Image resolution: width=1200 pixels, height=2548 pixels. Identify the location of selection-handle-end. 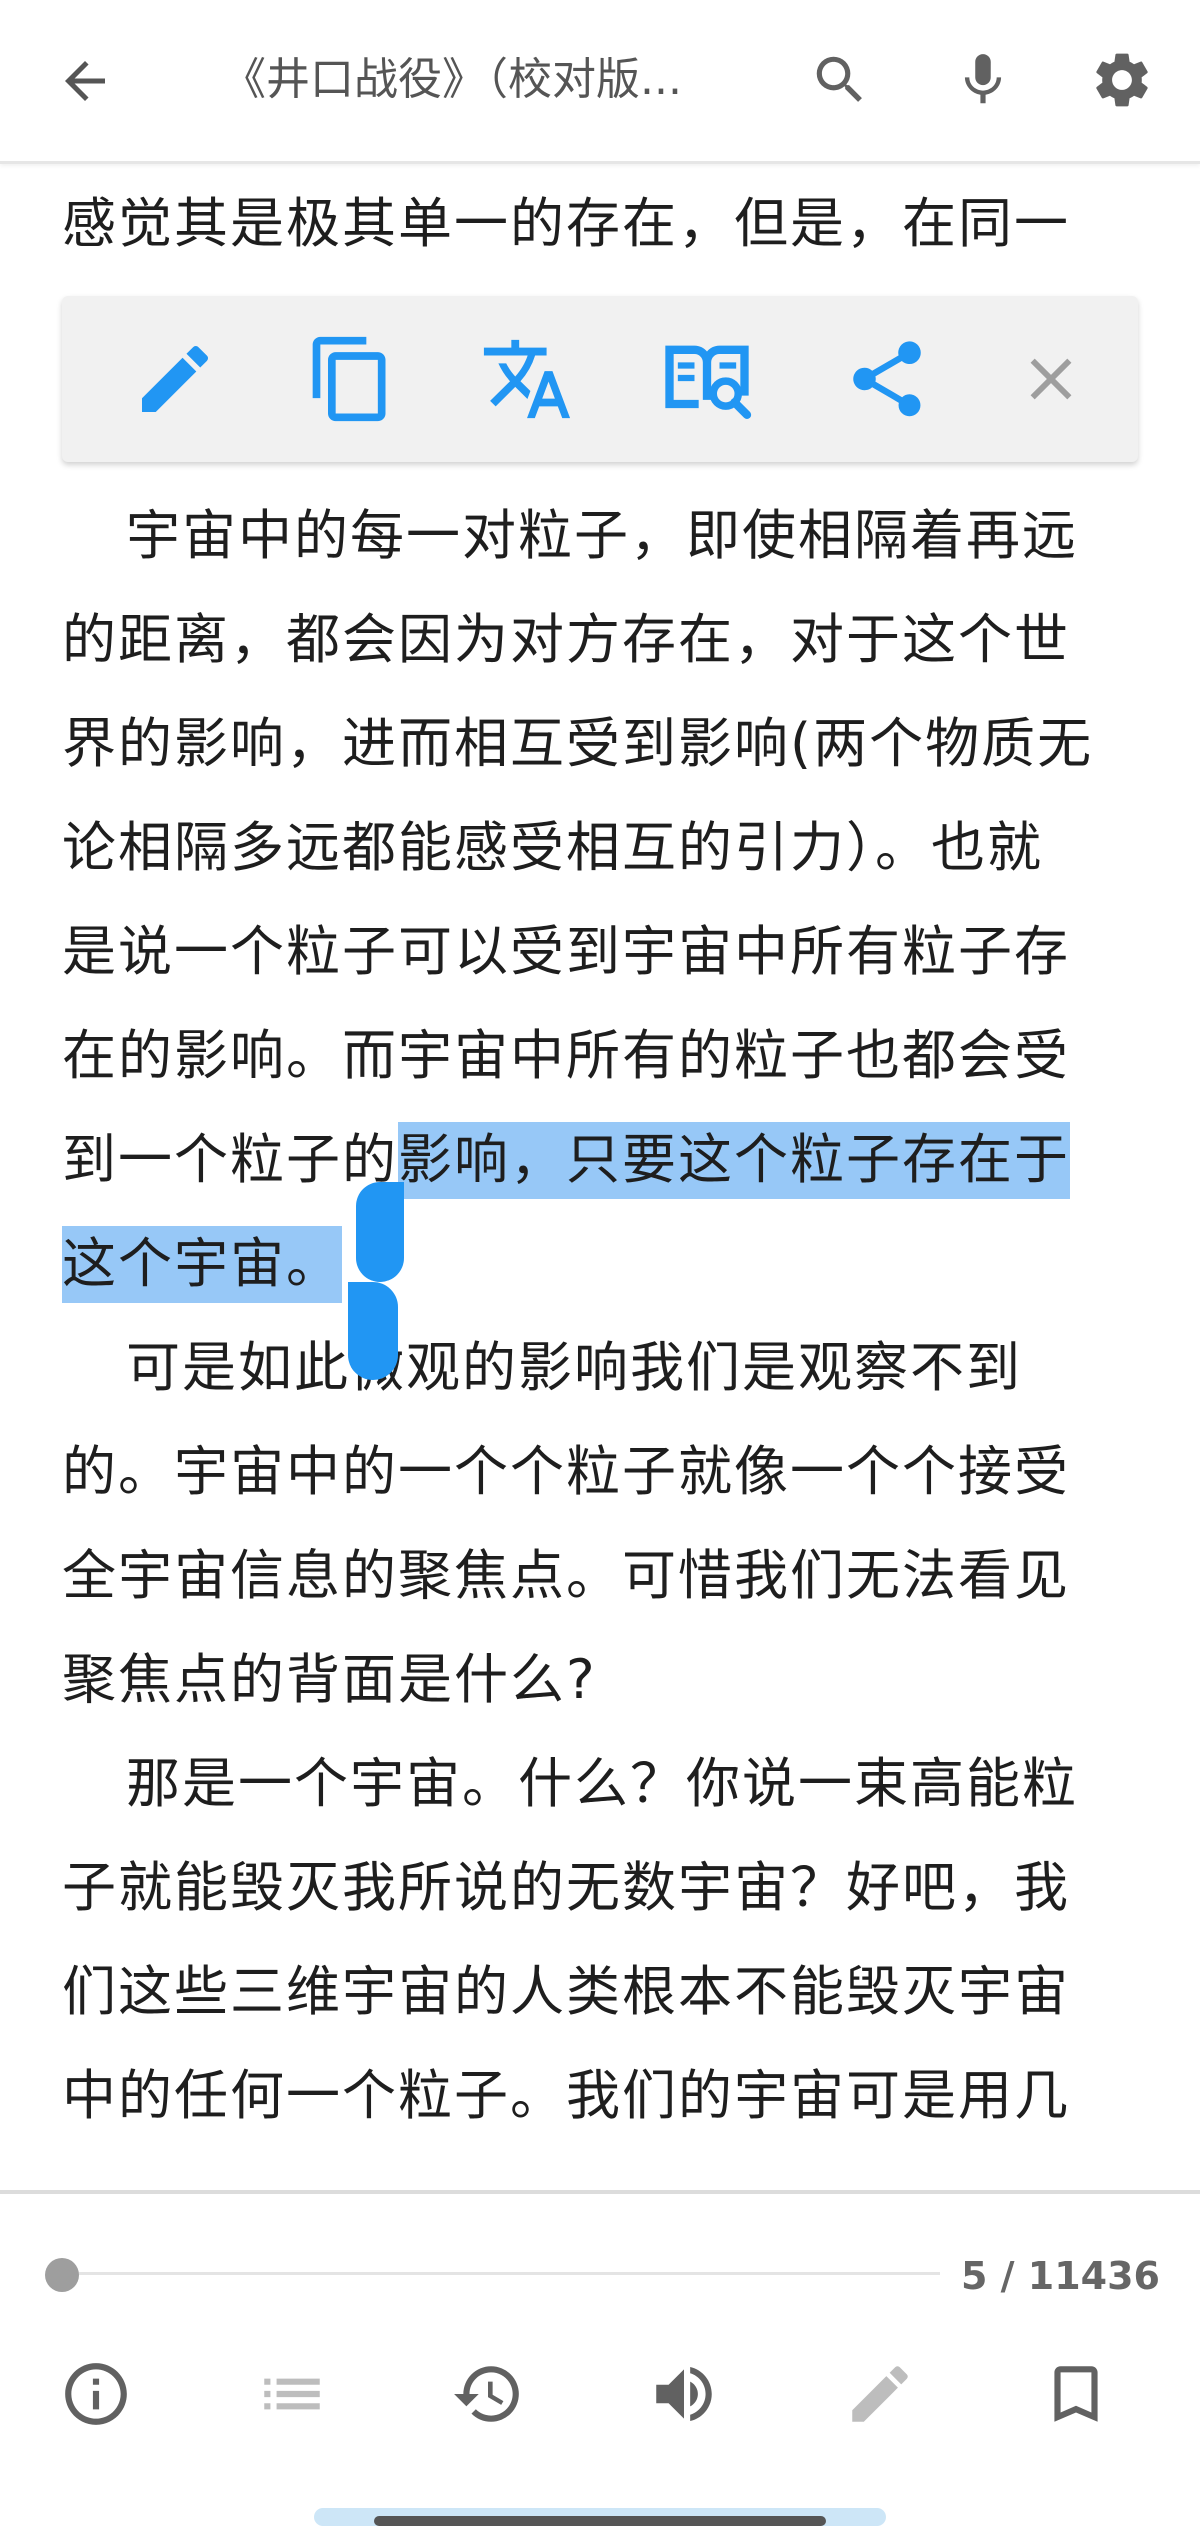
(380, 1232).